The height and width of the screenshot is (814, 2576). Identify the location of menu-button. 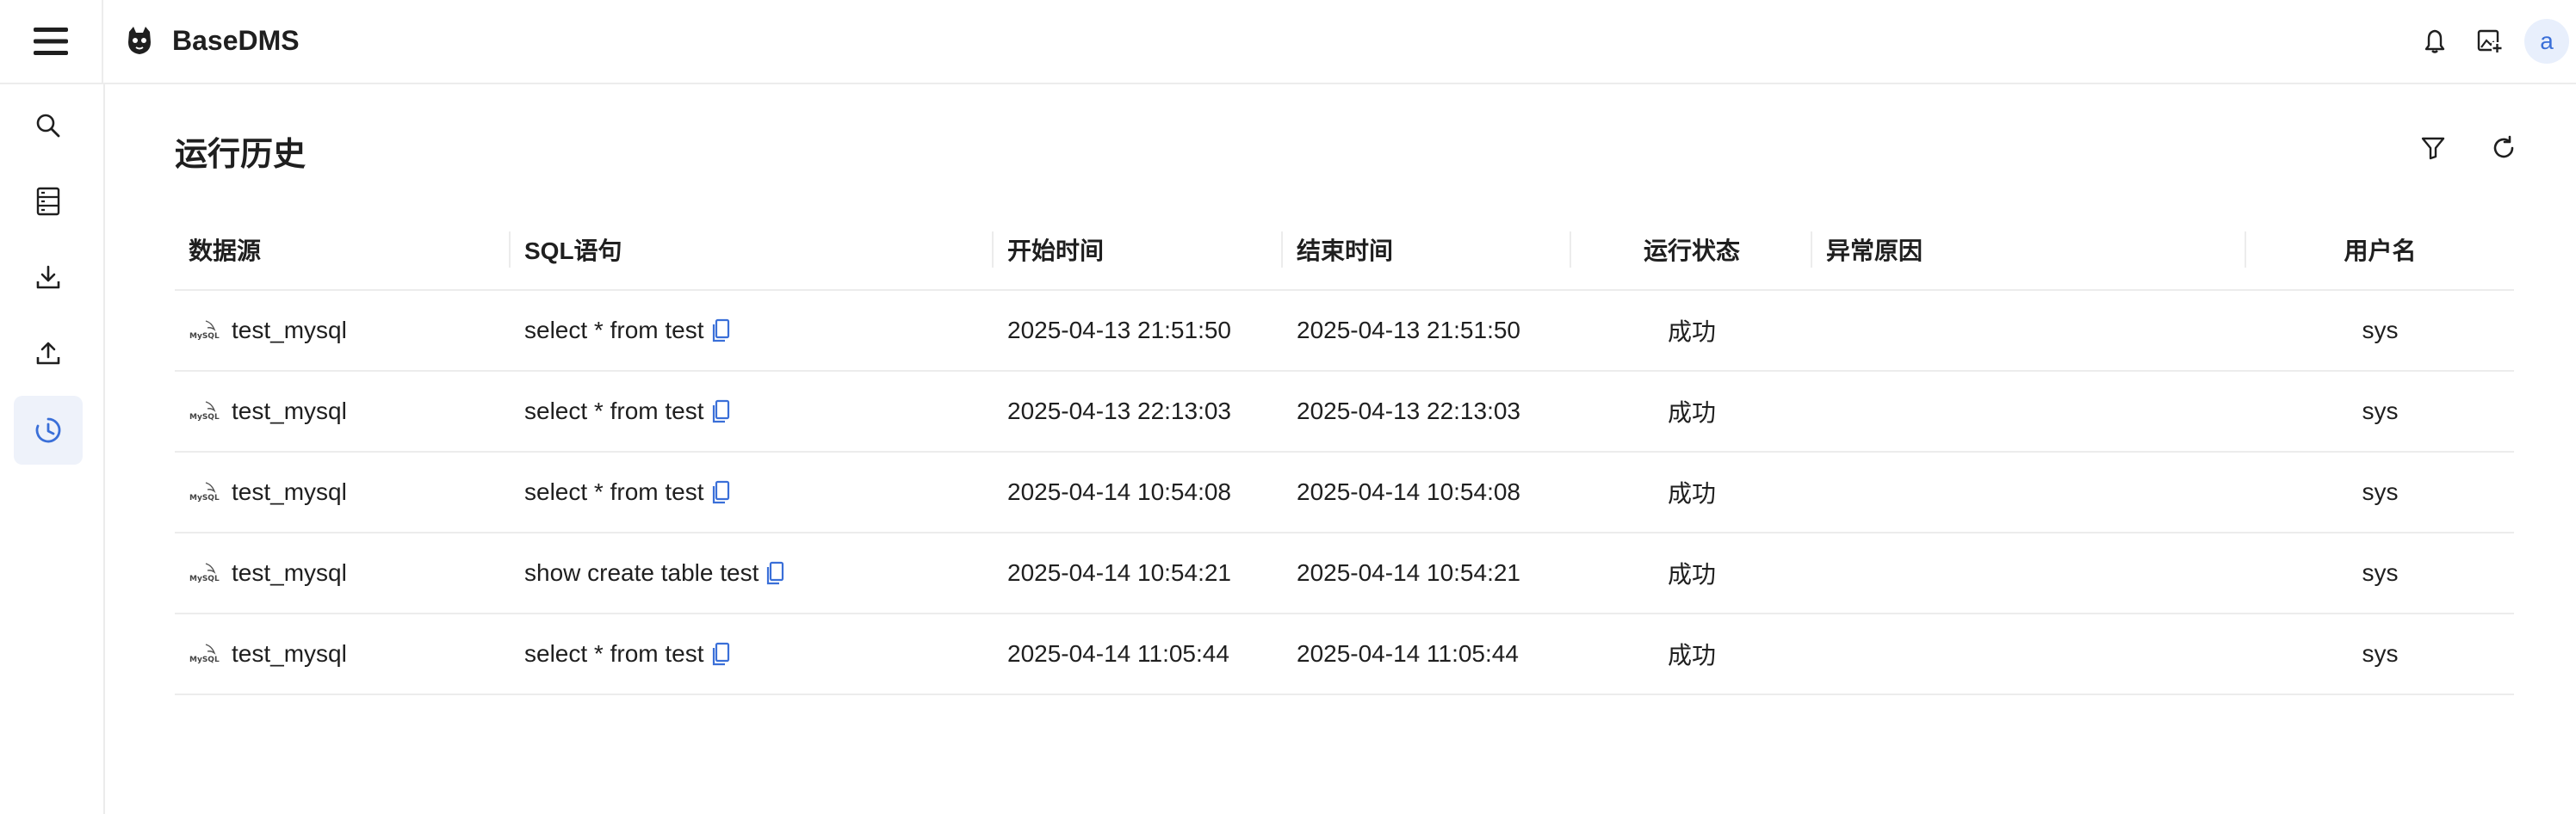
(52, 41).